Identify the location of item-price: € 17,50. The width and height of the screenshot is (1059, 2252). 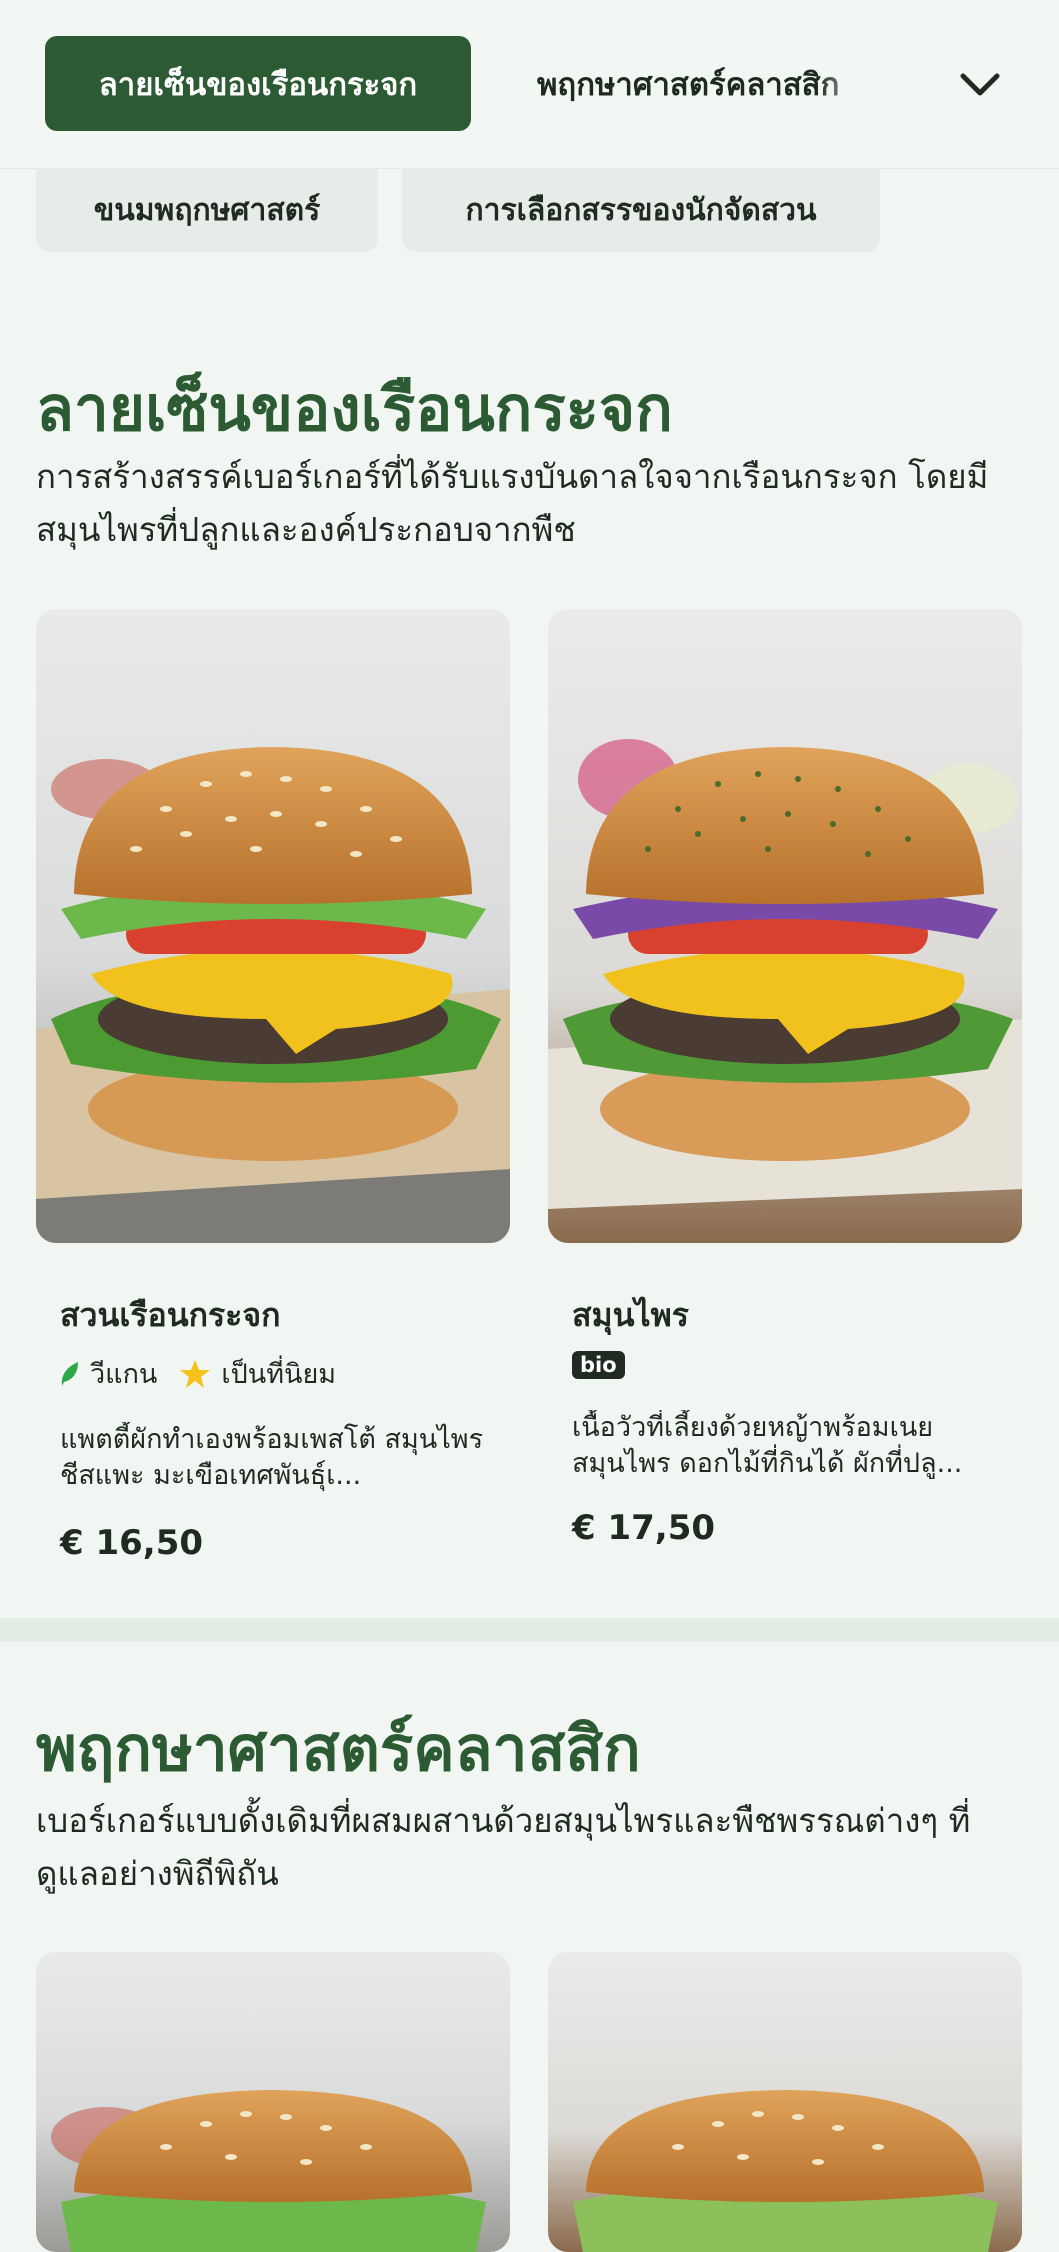
(644, 1528).